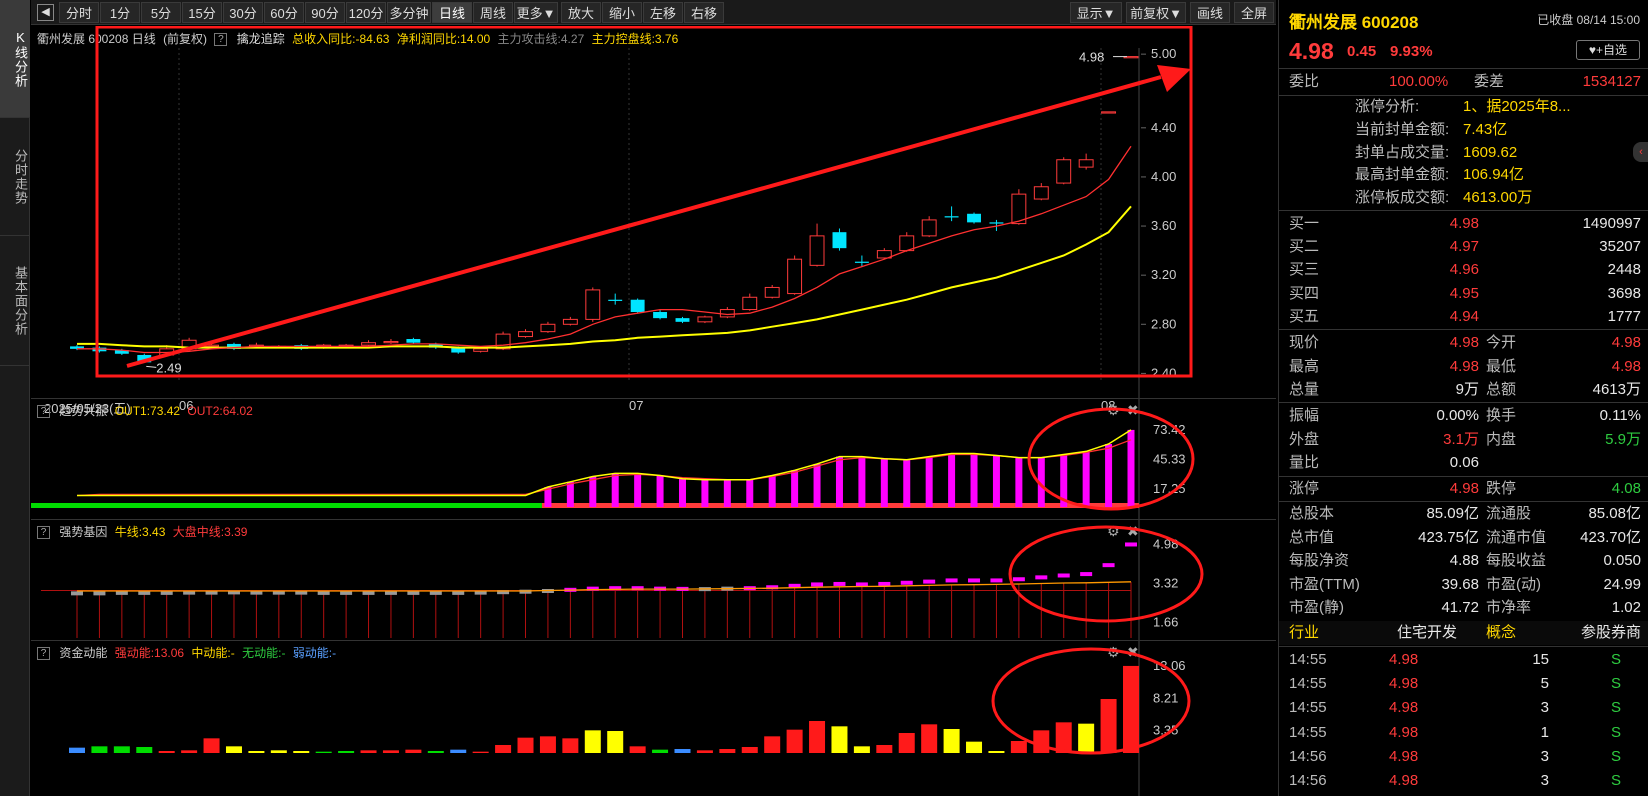 Image resolution: width=1648 pixels, height=796 pixels. What do you see at coordinates (1620, 415) in the screenshot?
I see `stat-value: 0.11%` at bounding box center [1620, 415].